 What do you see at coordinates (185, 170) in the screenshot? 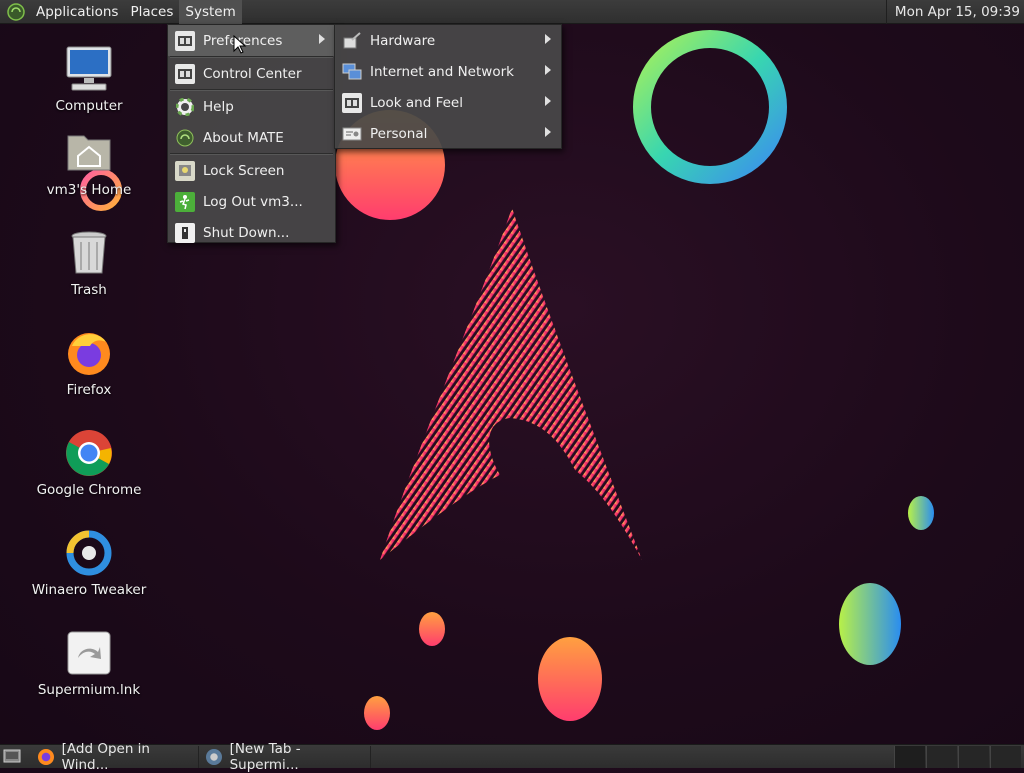
I see `lock-icon` at bounding box center [185, 170].